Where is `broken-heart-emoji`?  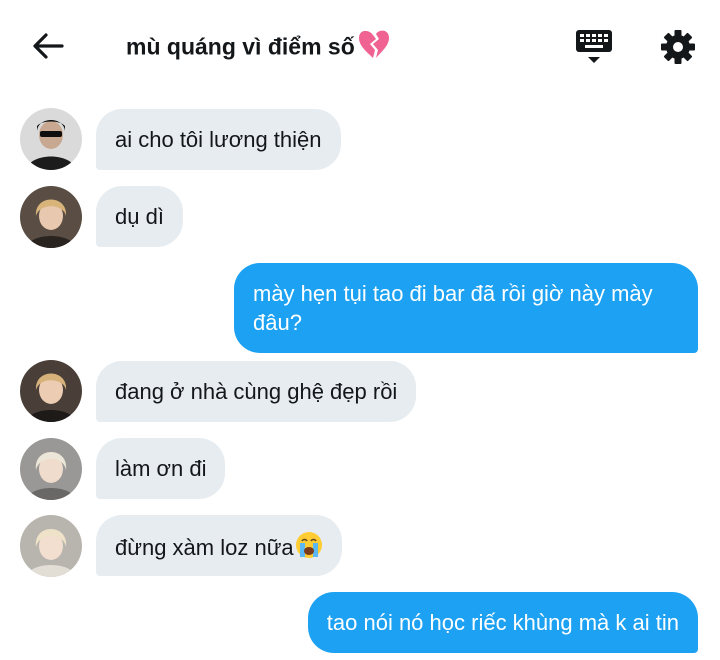
broken-heart-emoji is located at coordinates (374, 48).